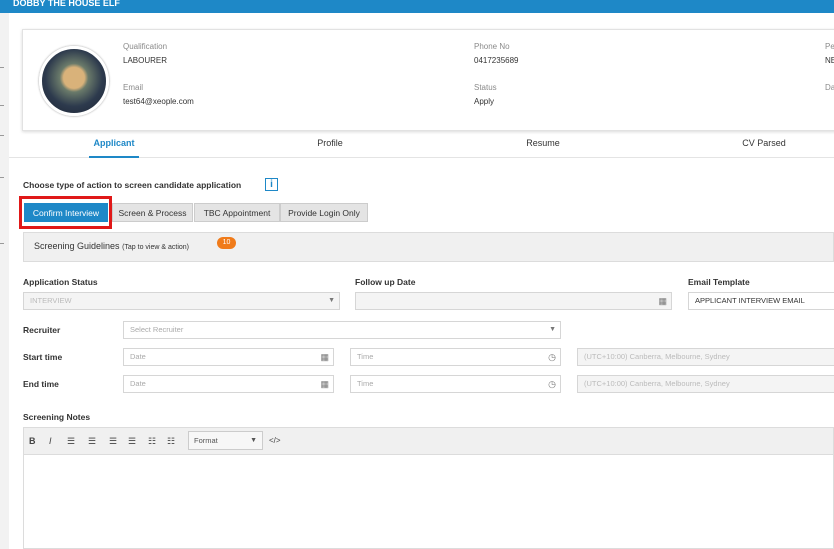 This screenshot has height=549, width=834. Describe the element at coordinates (275, 441) in the screenshot. I see `code-view-button: </>` at that location.